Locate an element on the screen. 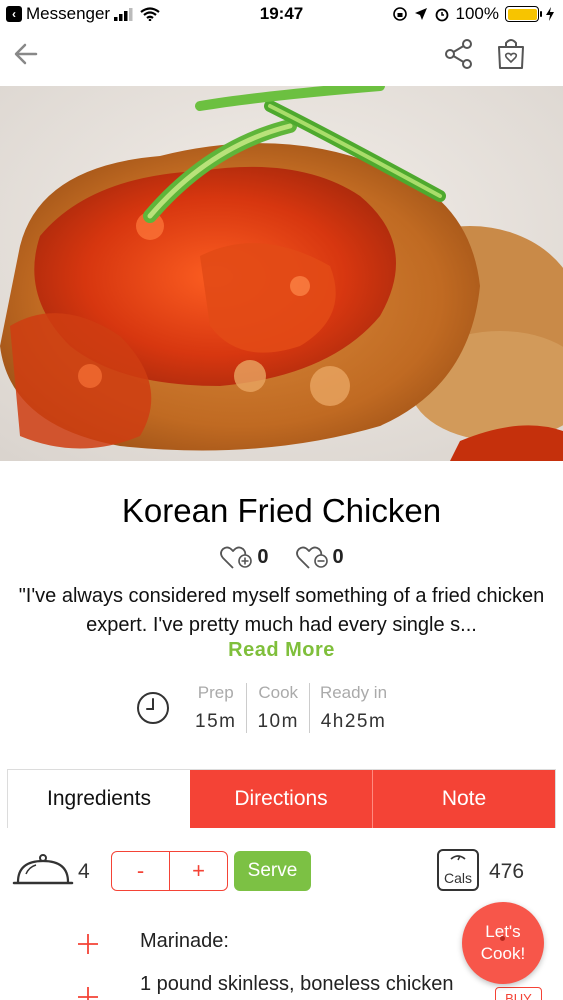 The image size is (563, 1000). dislike-button: 0 is located at coordinates (319, 557).